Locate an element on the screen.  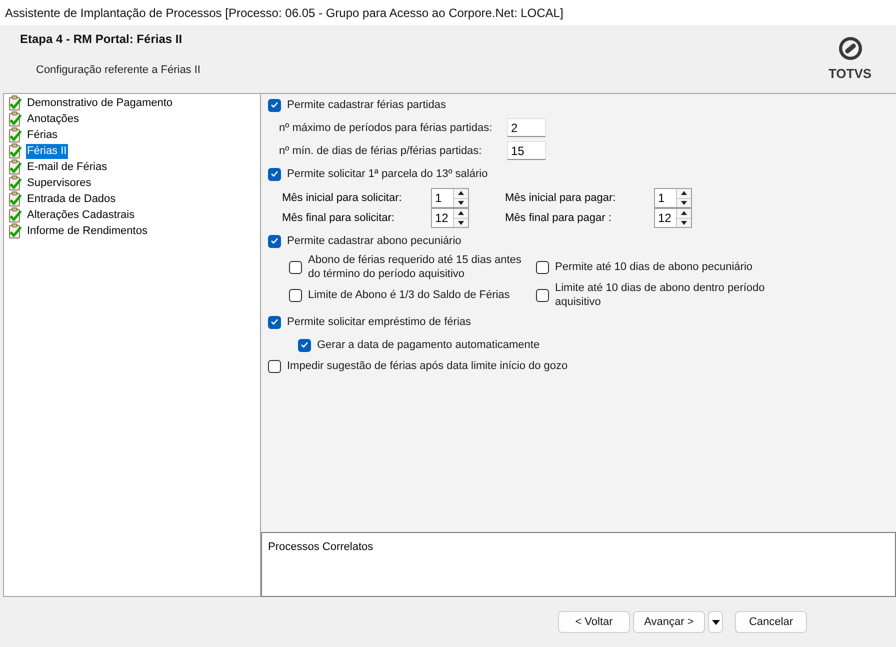
tree-item: Supervisores is located at coordinates (59, 183).